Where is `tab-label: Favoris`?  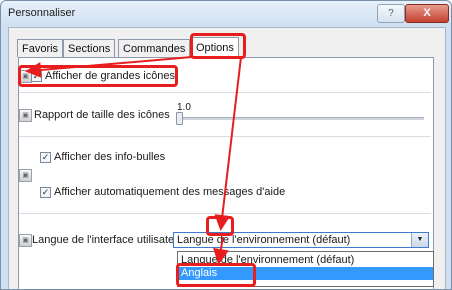 tab-label: Favoris is located at coordinates (40, 49).